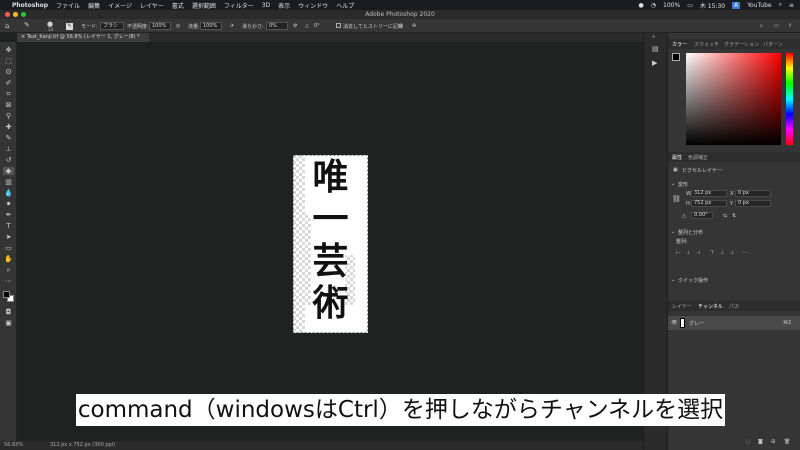 Image resolution: width=800 pixels, height=450 pixels. I want to click on angle-value: 0°, so click(317, 26).